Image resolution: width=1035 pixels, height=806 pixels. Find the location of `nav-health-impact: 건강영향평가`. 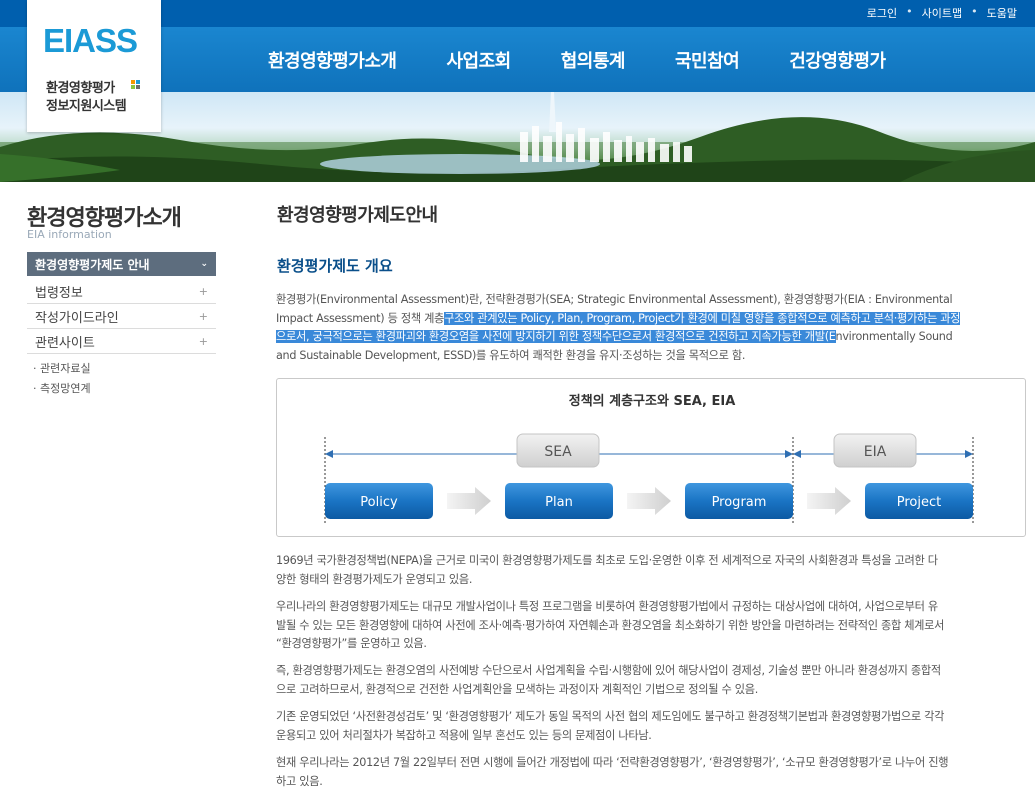

nav-health-impact: 건강영향평가 is located at coordinates (837, 60).